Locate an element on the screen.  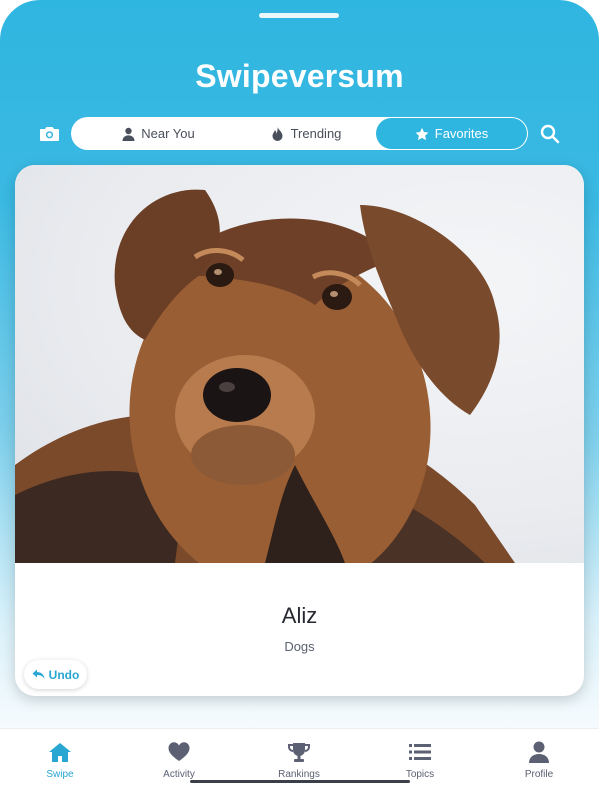
flame-icon is located at coordinates (278, 133).